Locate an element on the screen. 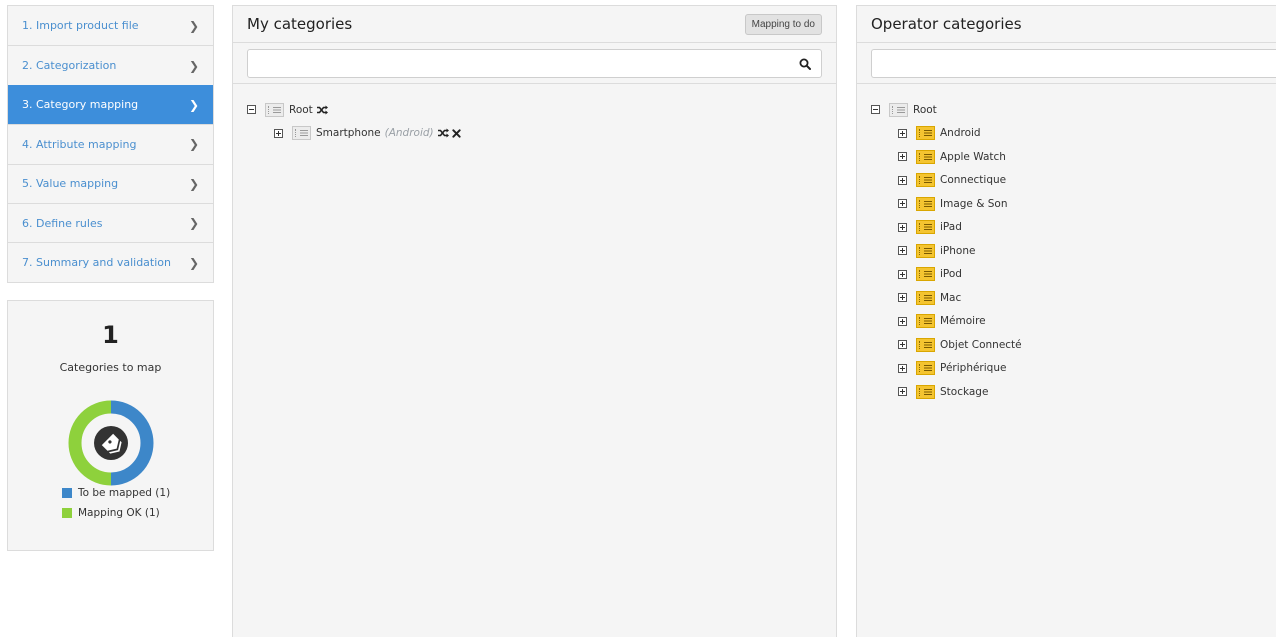 This screenshot has width=1276, height=637. tree-node-operator-category: Apple Watch is located at coordinates (1073, 157).